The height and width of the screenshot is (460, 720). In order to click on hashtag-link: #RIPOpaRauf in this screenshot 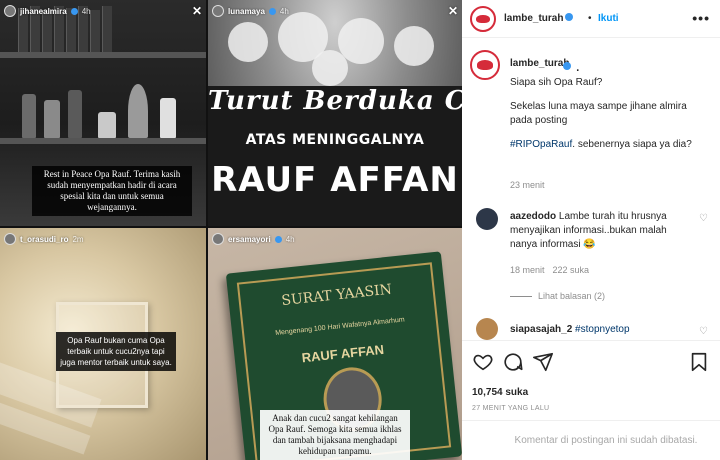, I will do `click(541, 144)`.